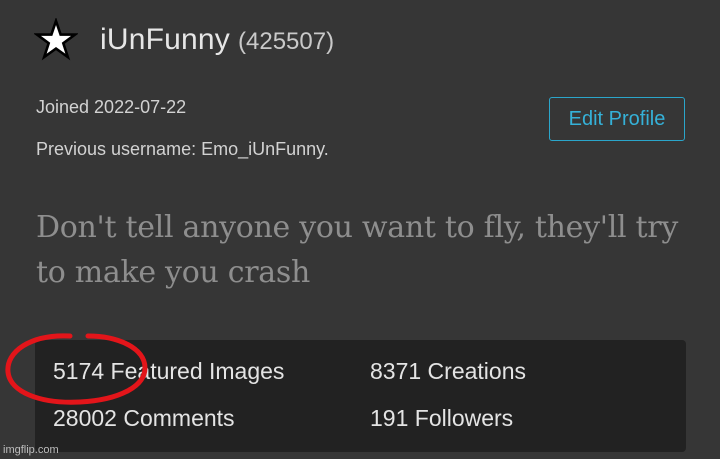  I want to click on username: iUnFunny, so click(165, 39).